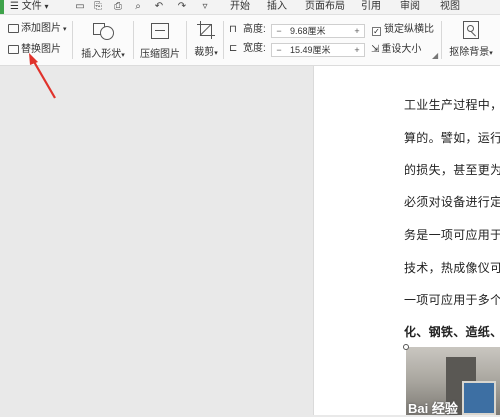  I want to click on annotation-arrow, so click(42, 76).